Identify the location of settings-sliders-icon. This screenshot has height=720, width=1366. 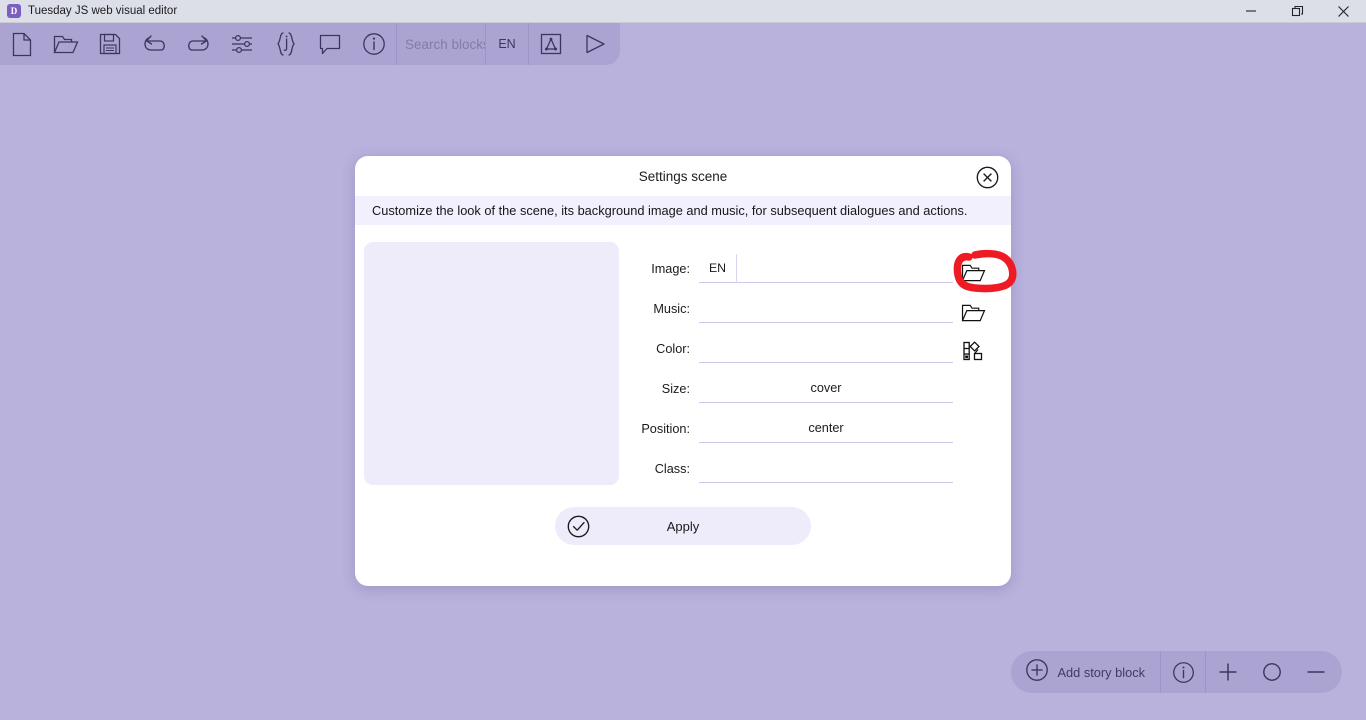
(242, 44).